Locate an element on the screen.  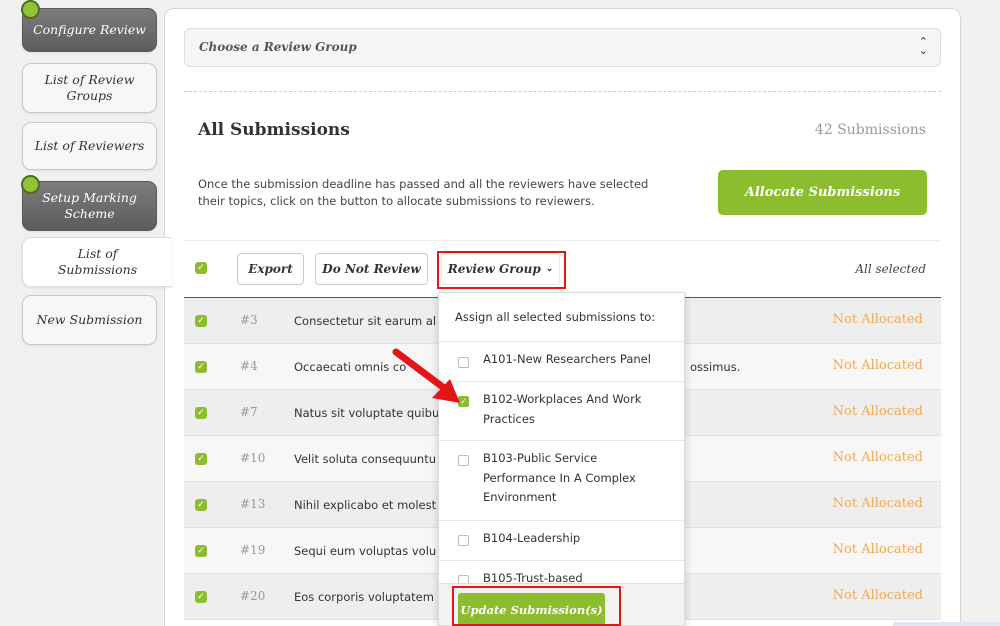
row-title: Velit soluta consequuntu is located at coordinates (365, 459).